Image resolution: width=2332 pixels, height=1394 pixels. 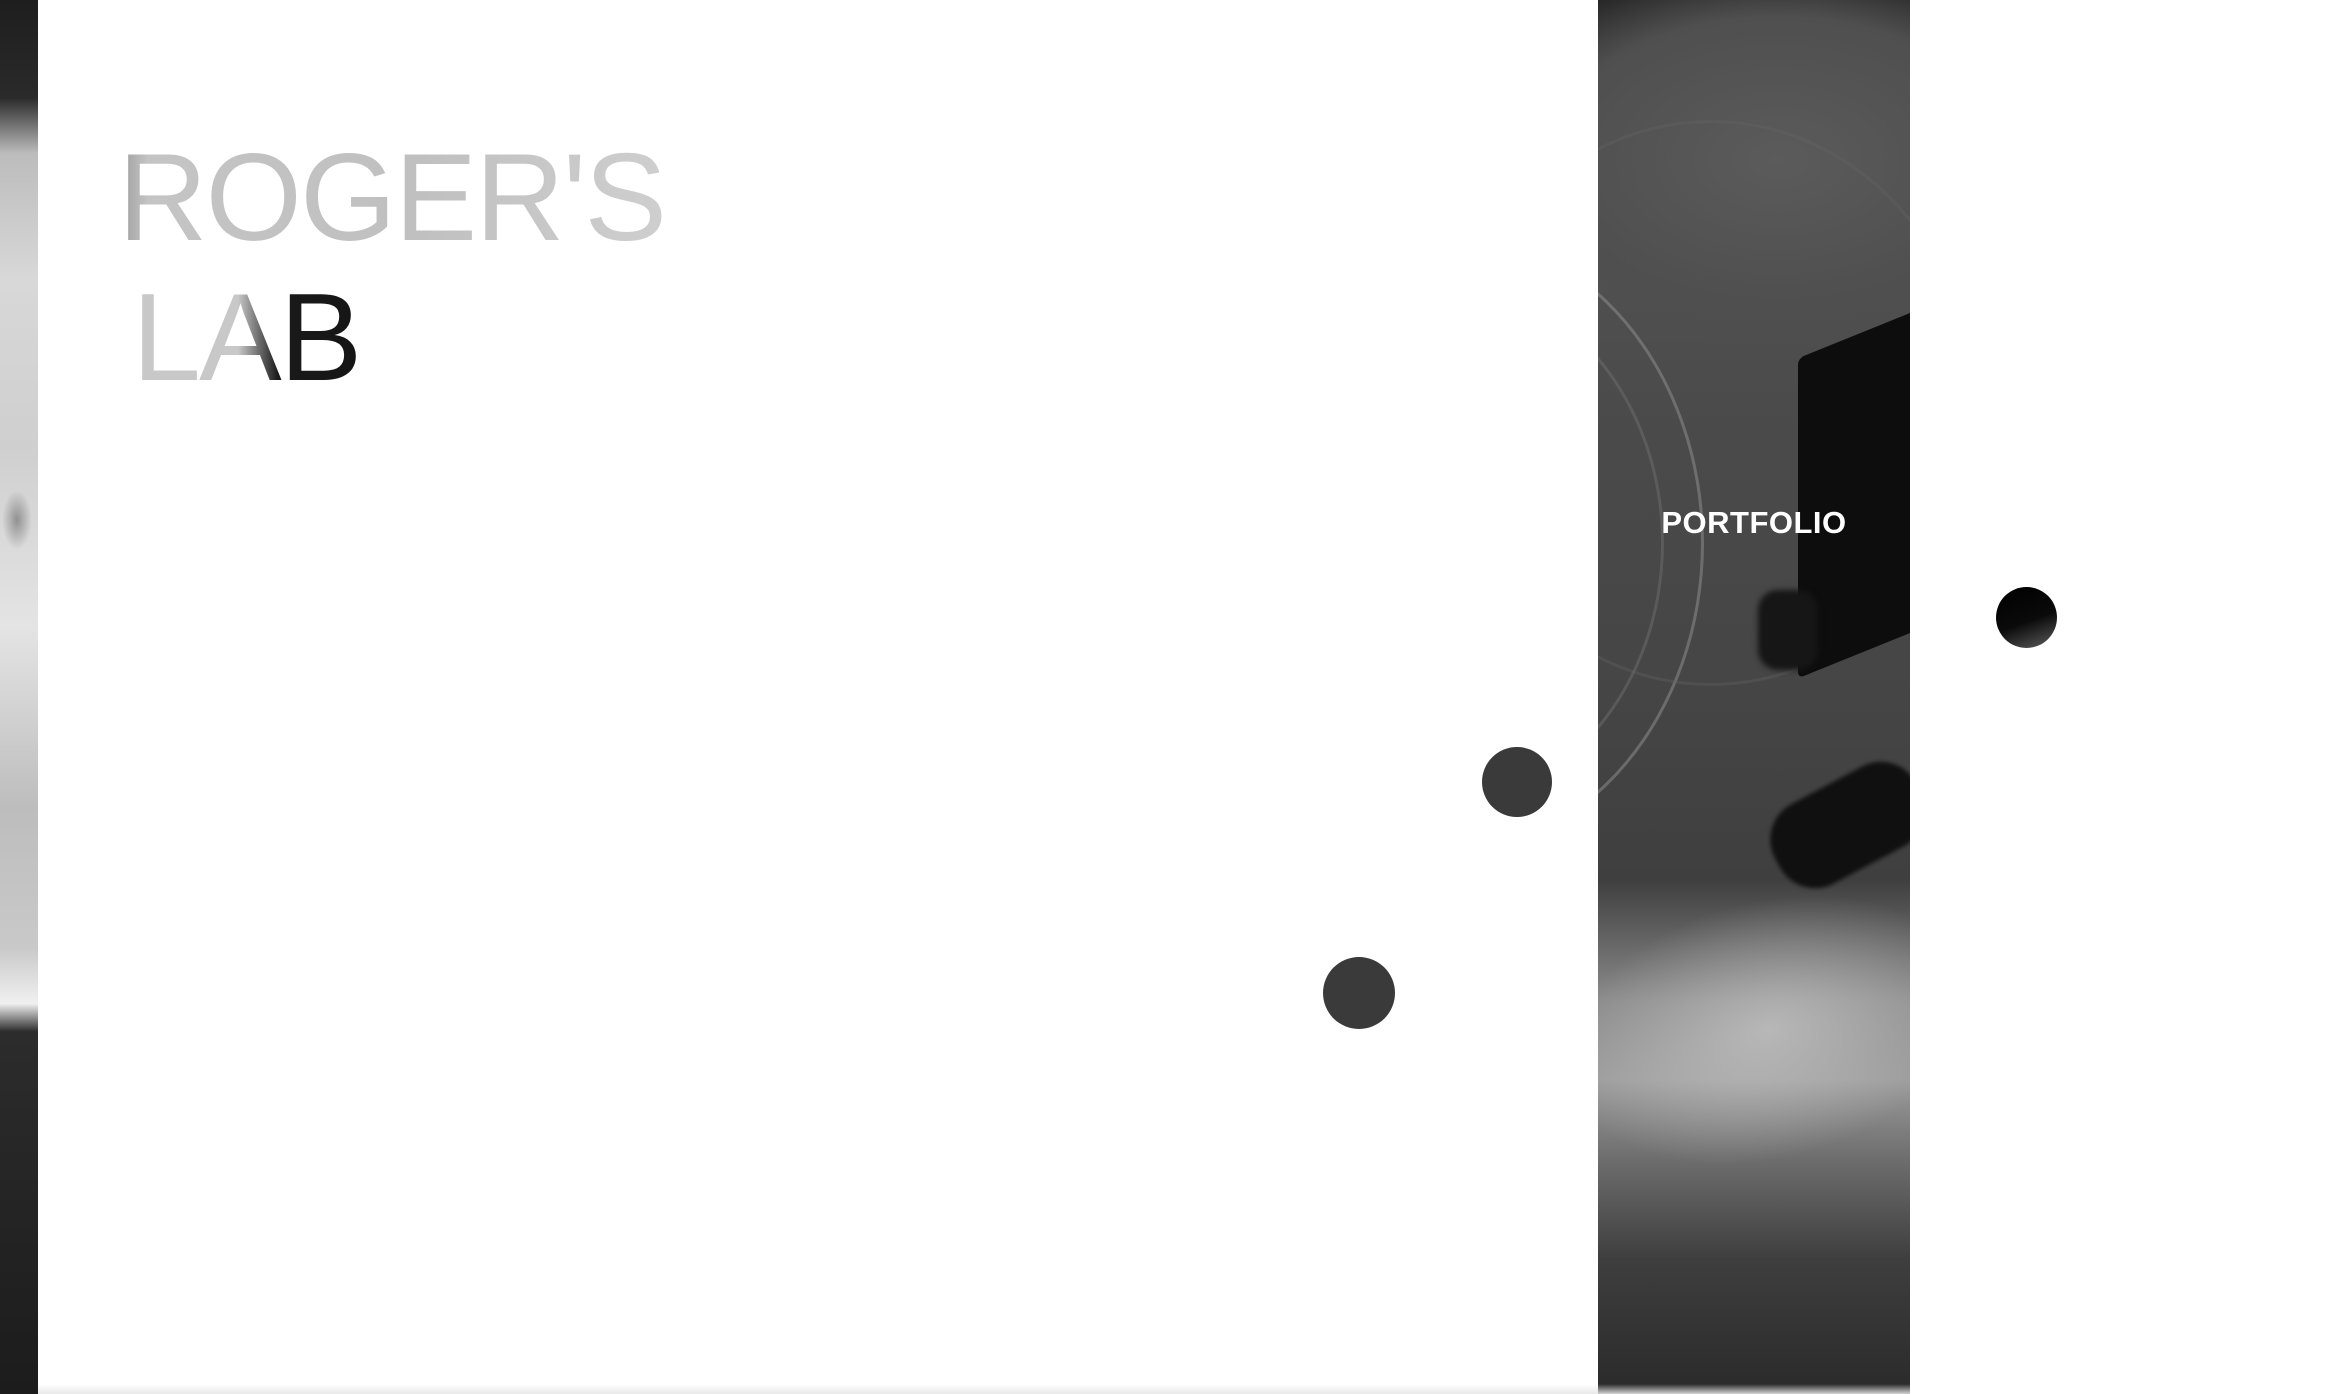 I want to click on left-photo-strip, so click(x=19, y=697).